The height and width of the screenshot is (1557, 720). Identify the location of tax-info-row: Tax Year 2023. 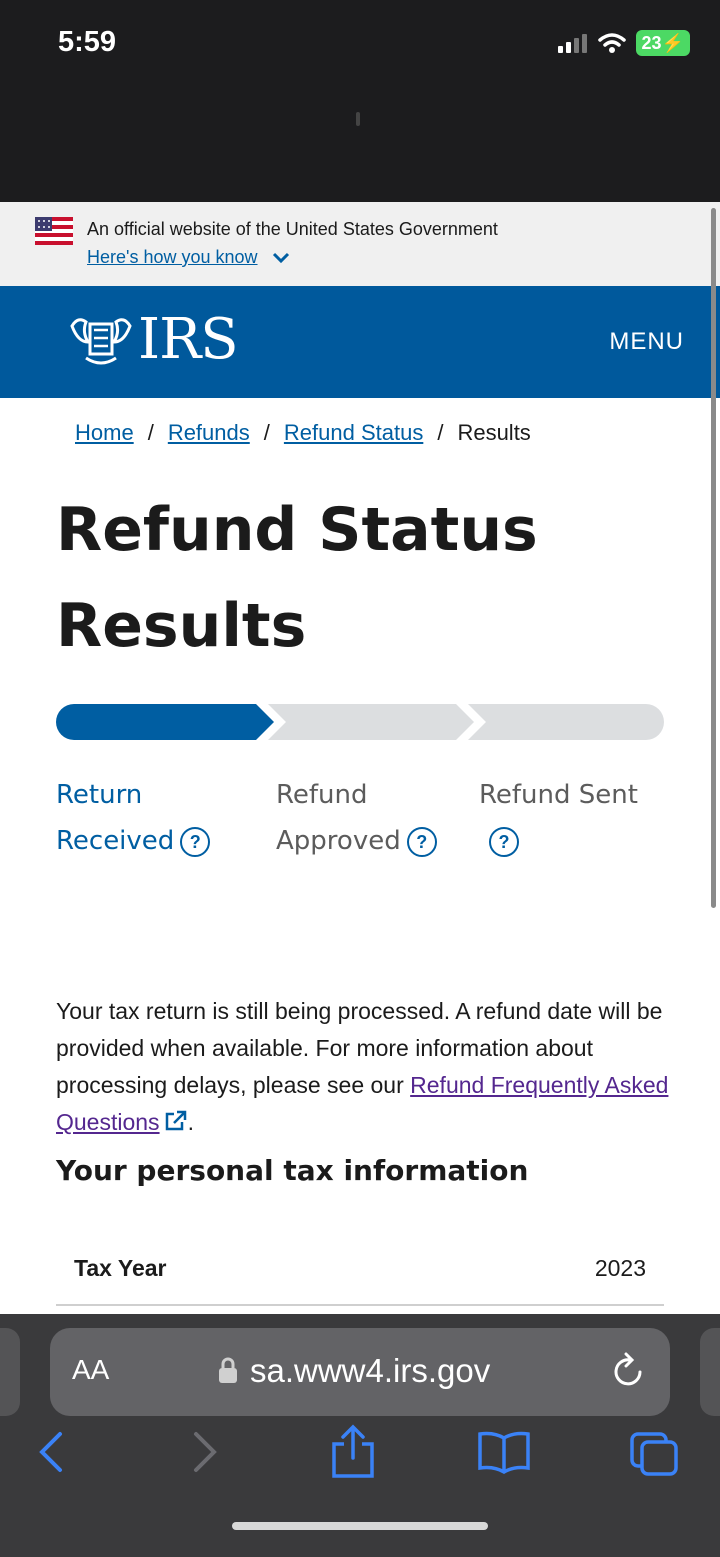
(360, 1274).